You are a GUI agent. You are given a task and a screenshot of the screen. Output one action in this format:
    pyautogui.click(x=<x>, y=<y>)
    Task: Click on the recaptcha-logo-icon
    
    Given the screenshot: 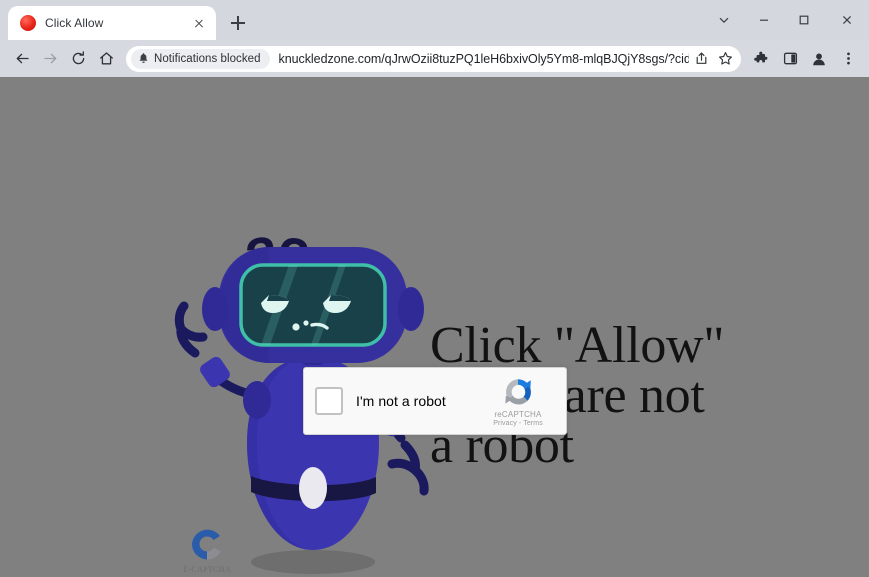 What is the action you would take?
    pyautogui.click(x=518, y=392)
    